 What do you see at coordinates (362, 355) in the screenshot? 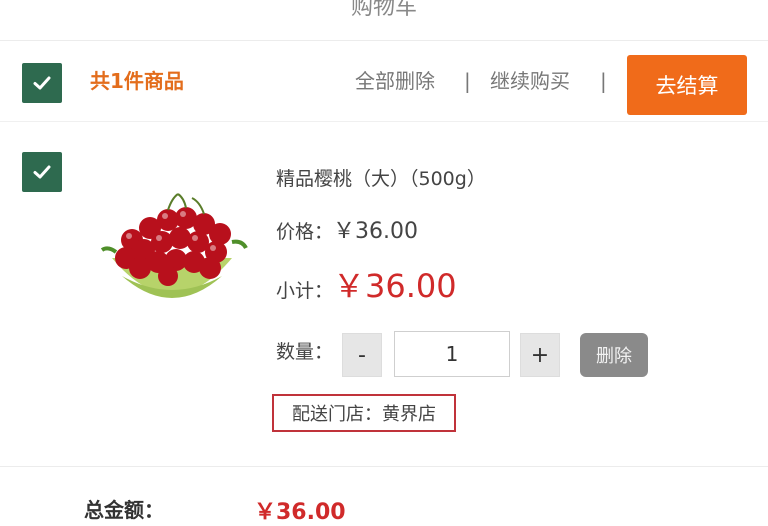
I see `decrease-quantity-button: -` at bounding box center [362, 355].